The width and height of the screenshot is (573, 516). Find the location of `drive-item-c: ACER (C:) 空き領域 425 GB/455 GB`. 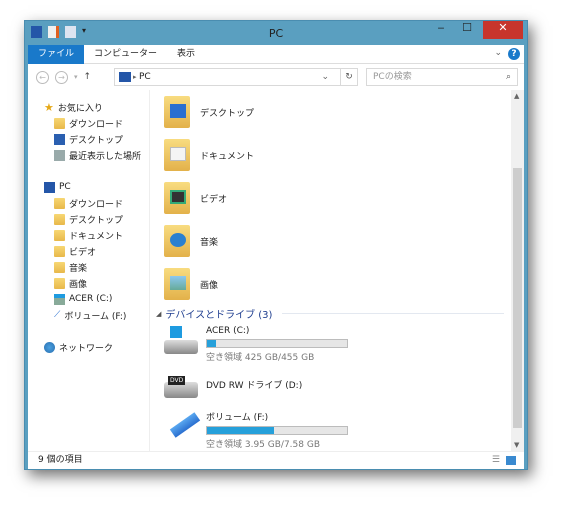

drive-item-c: ACER (C:) 空き領域 425 GB/455 GB is located at coordinates (256, 344).